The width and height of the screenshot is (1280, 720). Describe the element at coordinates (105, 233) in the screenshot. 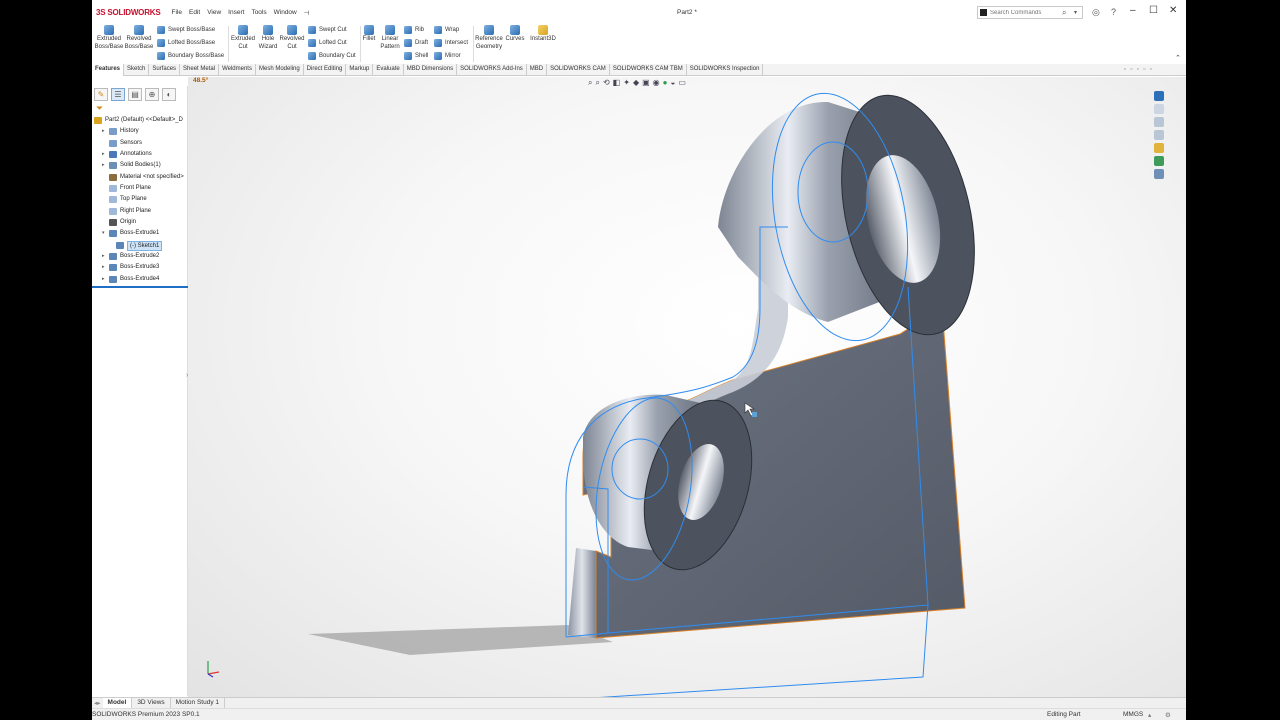

I see `expand-toggle-icon: ▾` at that location.